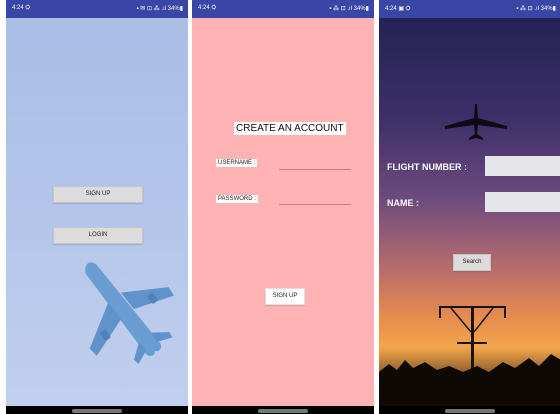  Describe the element at coordinates (315, 169) in the screenshot. I see `username-field` at that location.